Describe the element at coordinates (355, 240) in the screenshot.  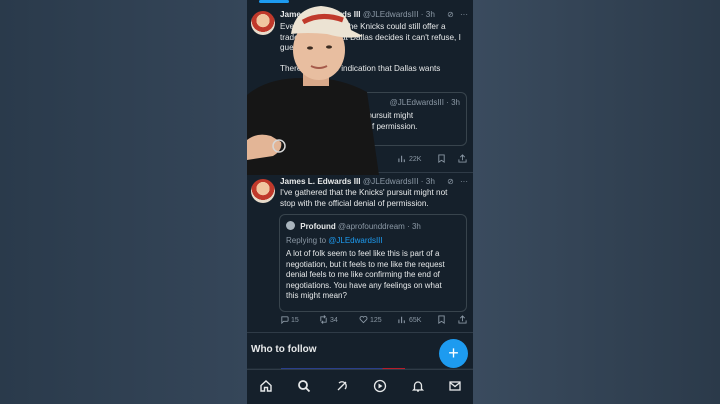
I see `replying-handle-link: @JLEdwardsIII` at that location.